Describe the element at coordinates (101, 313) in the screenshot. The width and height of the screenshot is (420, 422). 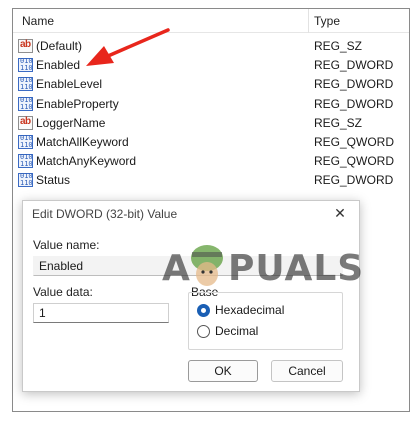
I see `value-data-input: 1` at that location.